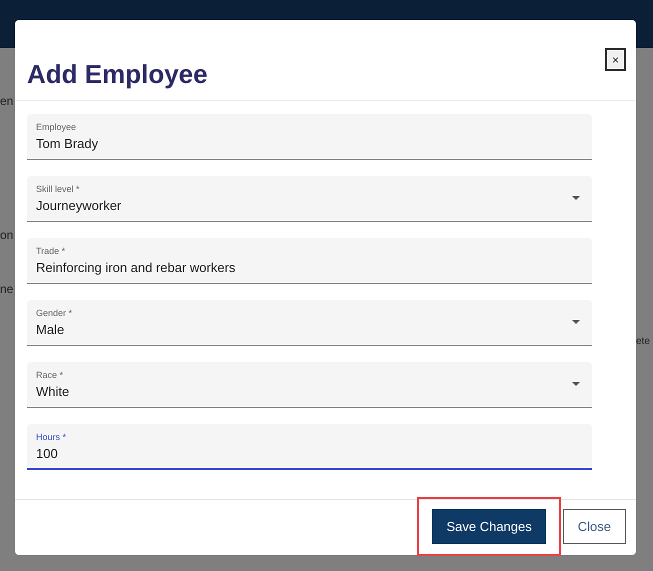  Describe the element at coordinates (50, 375) in the screenshot. I see `field-label: Race *` at that location.